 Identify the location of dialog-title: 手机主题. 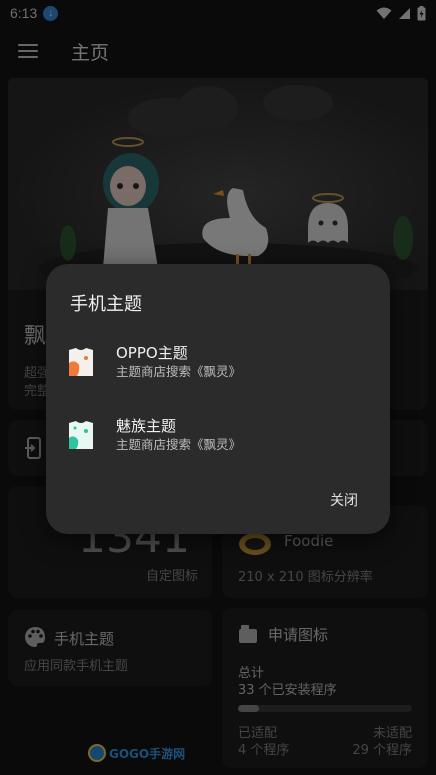
(106, 304).